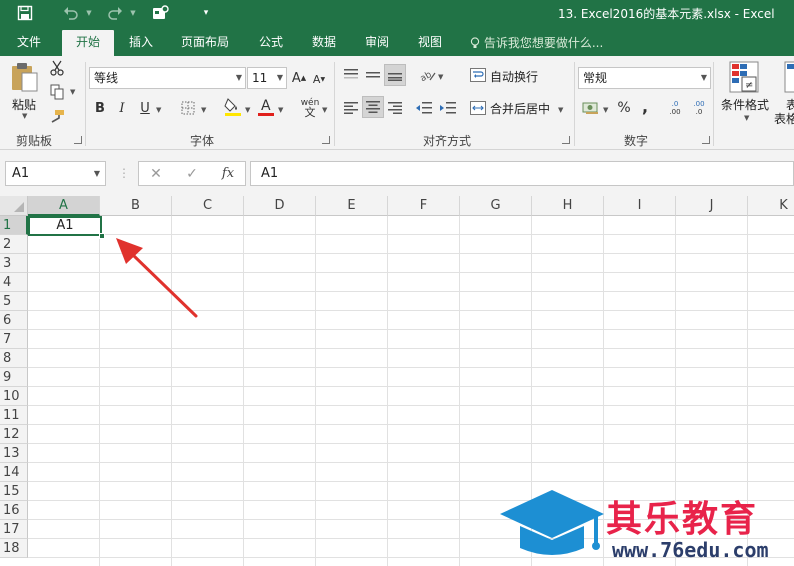 The width and height of the screenshot is (794, 566). I want to click on align-right-icon, so click(395, 108).